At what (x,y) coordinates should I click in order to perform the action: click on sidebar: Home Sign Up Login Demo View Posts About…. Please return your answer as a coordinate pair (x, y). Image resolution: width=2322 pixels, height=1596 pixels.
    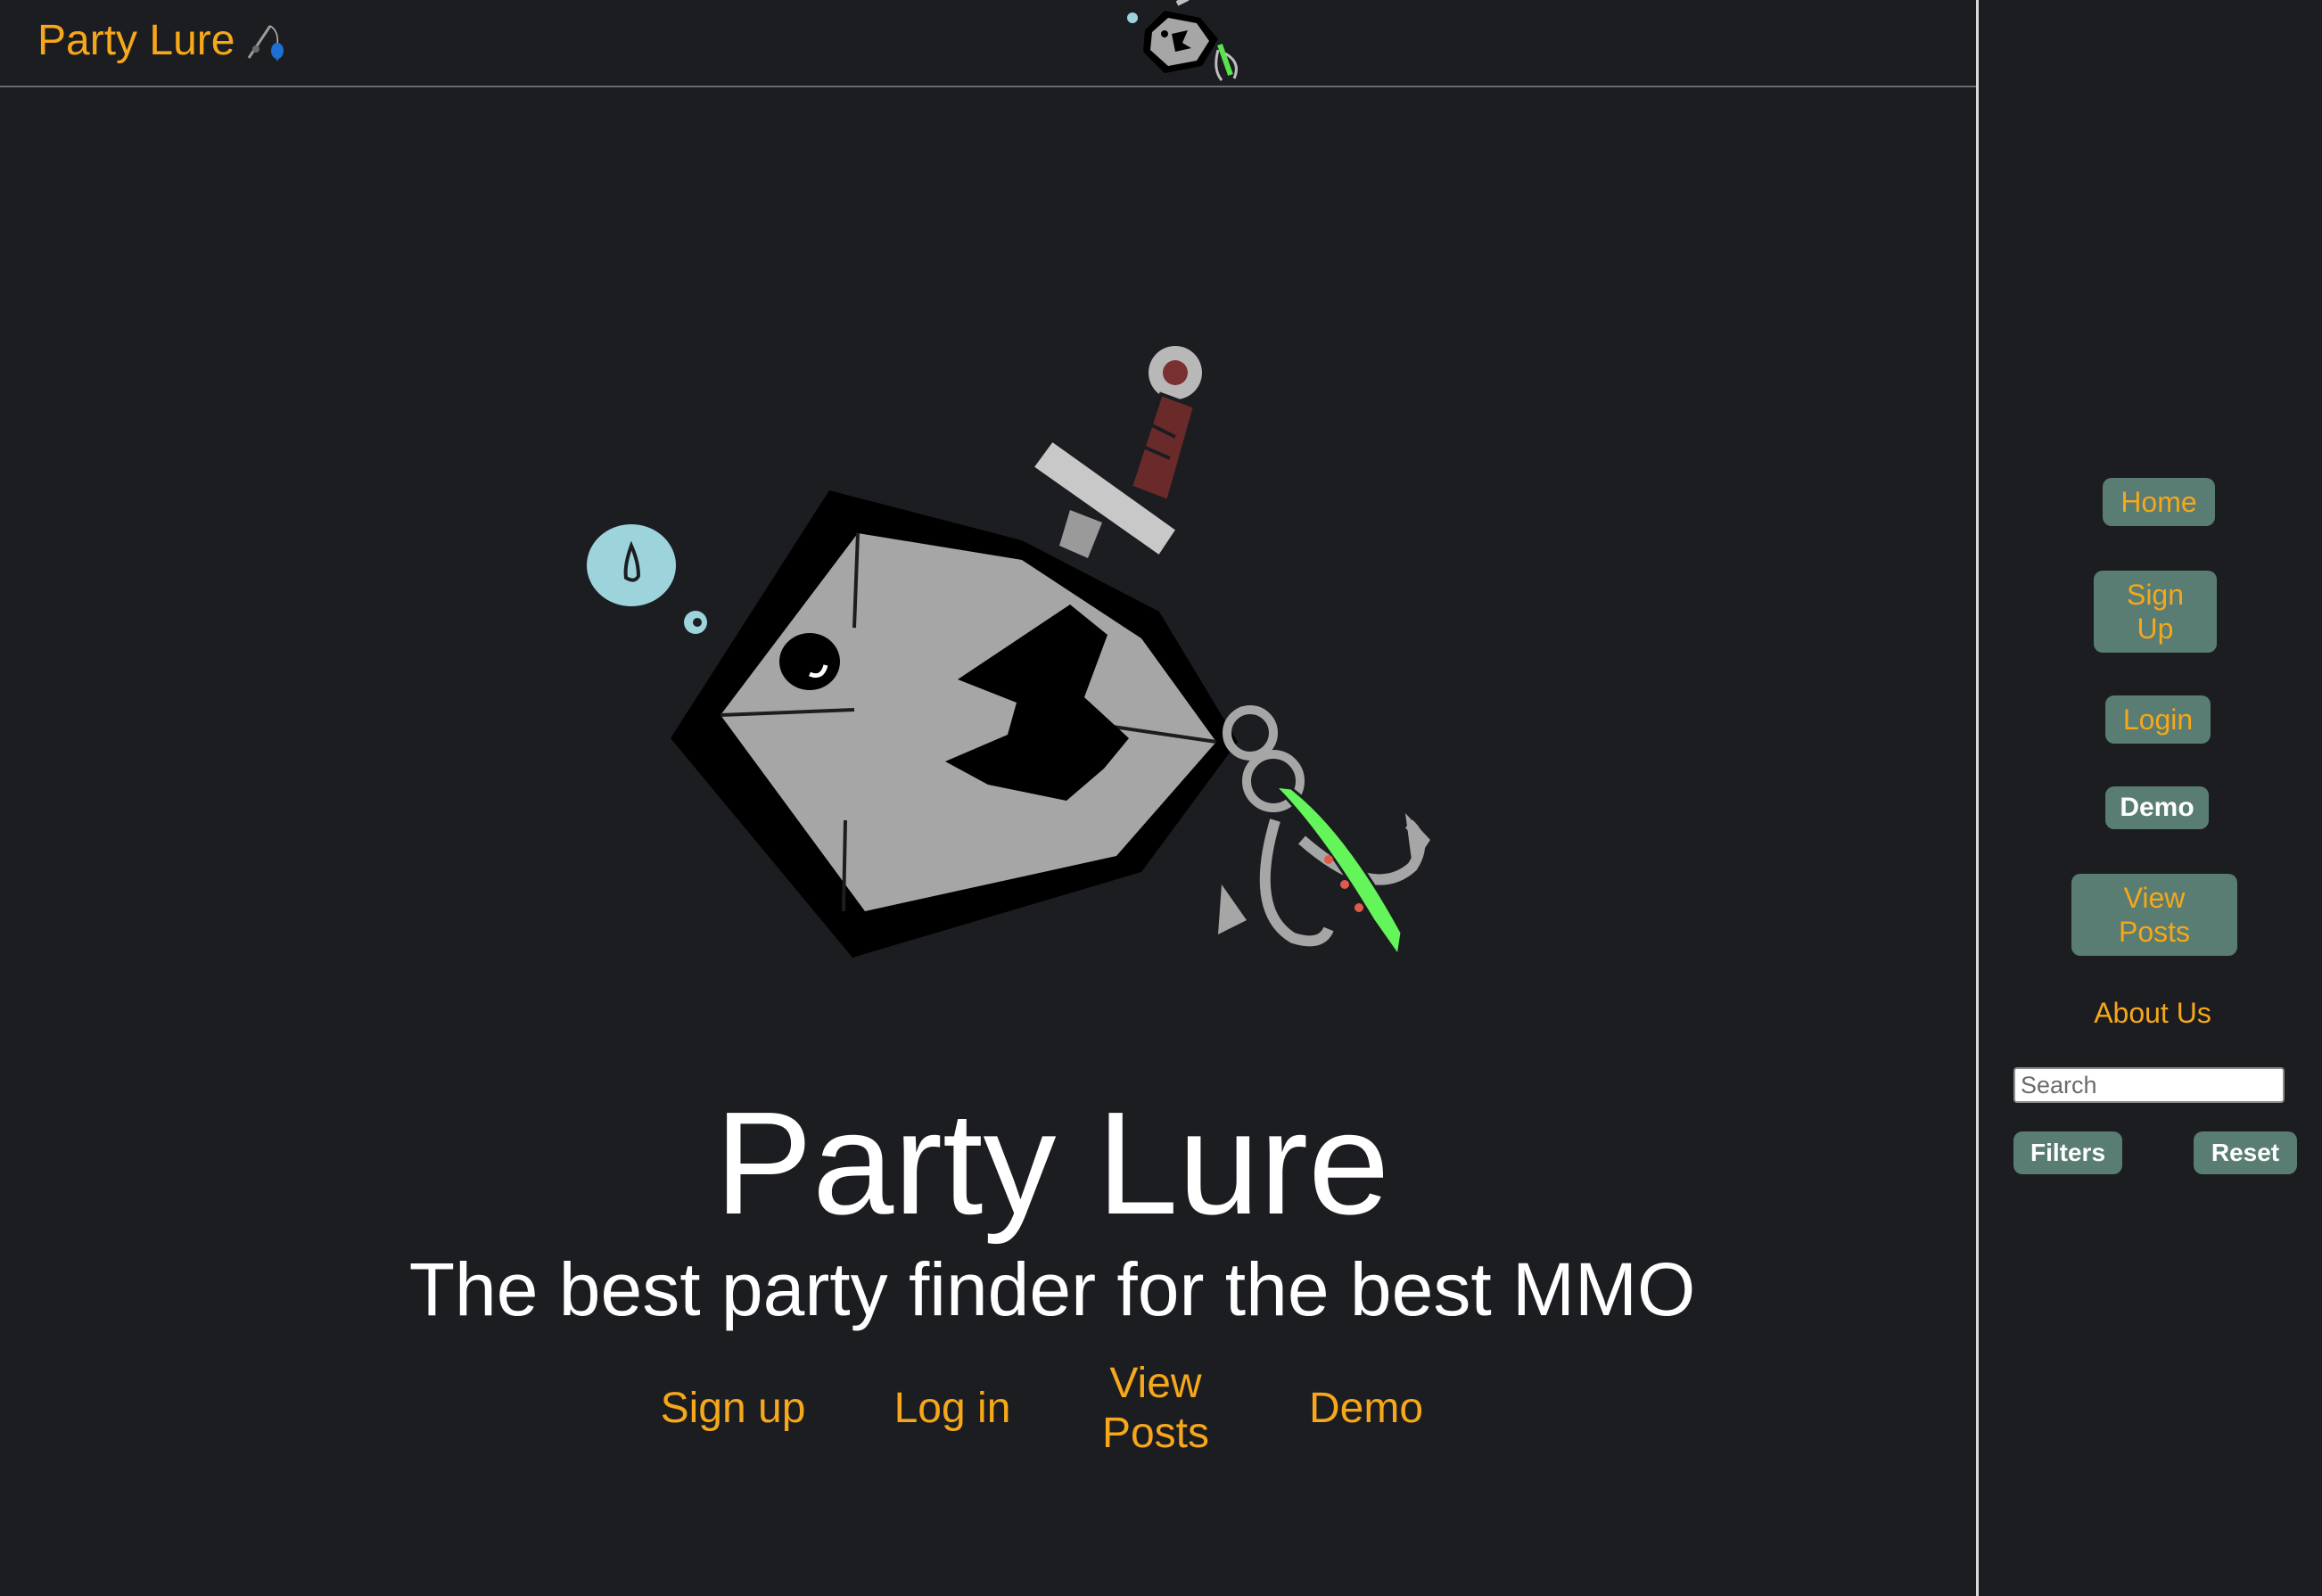
    Looking at the image, I should click on (2150, 798).